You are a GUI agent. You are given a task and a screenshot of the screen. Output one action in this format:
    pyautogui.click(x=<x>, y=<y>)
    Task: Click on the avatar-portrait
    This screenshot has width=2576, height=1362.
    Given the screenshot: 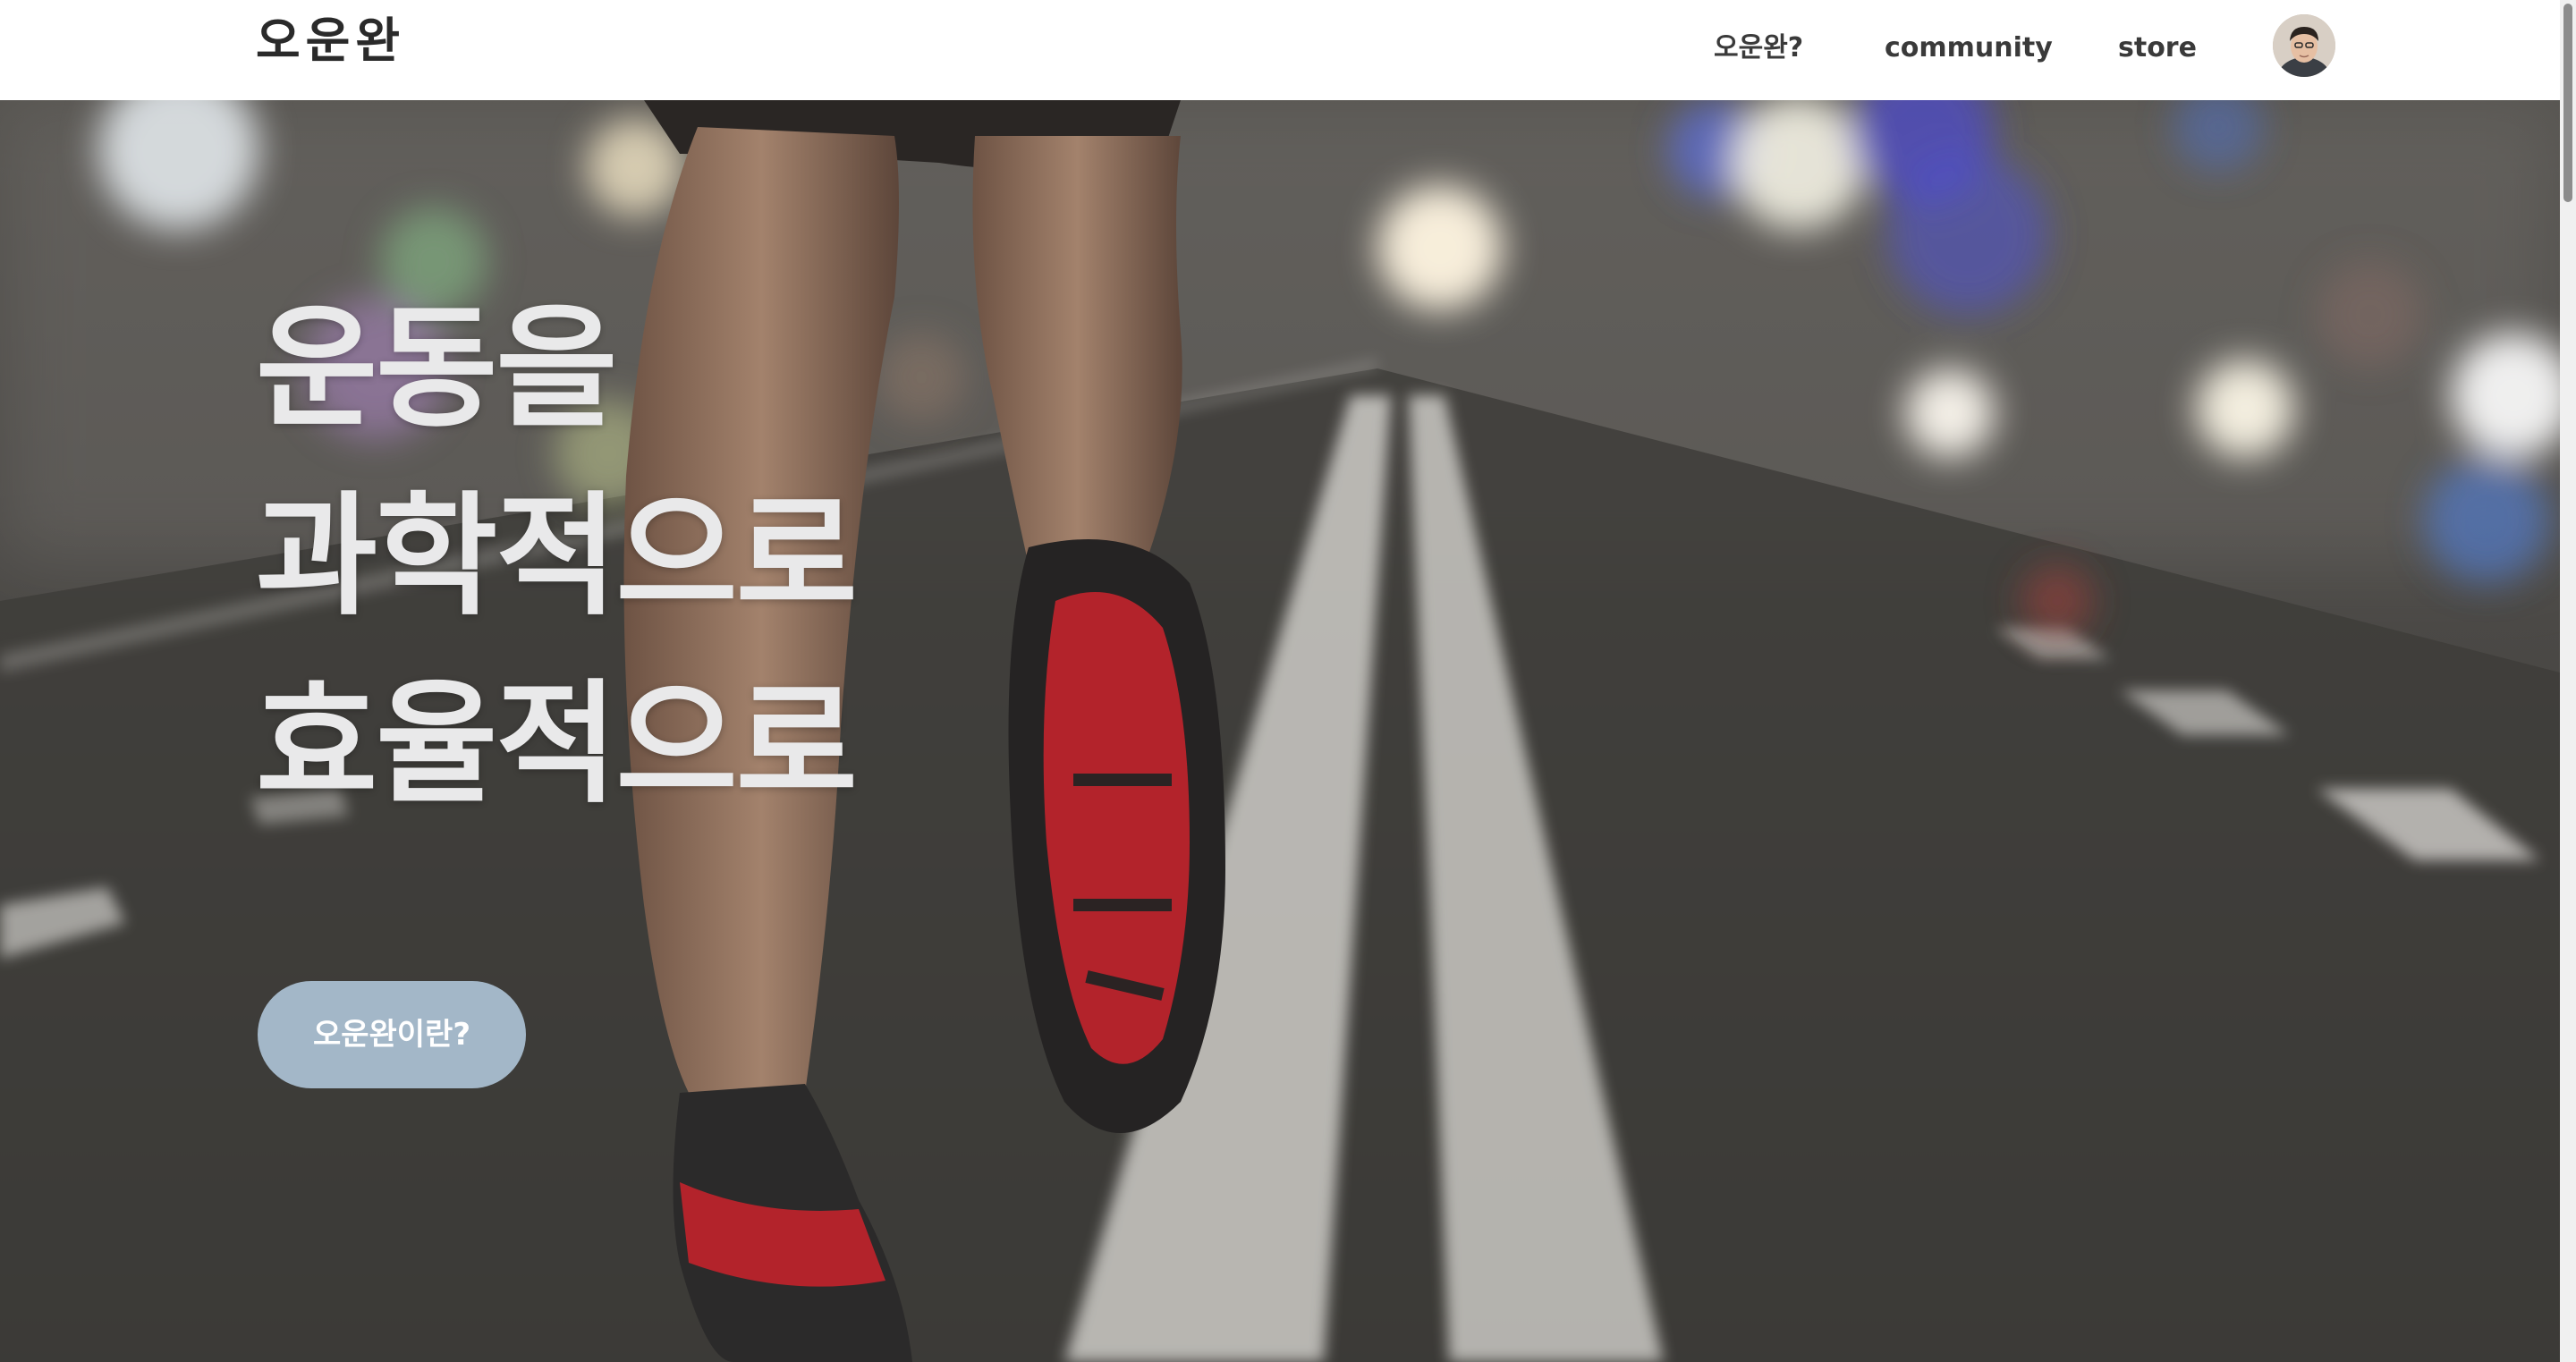 What is the action you would take?
    pyautogui.click(x=2304, y=45)
    